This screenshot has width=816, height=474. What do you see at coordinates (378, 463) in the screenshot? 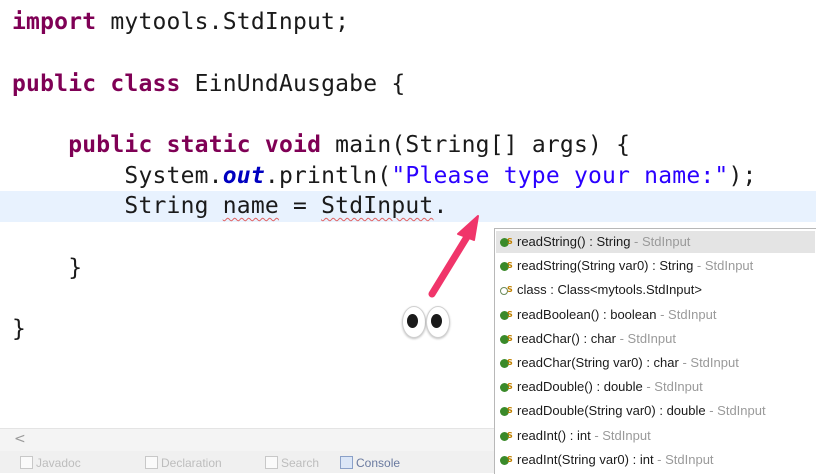
I see `tab-label: Console` at bounding box center [378, 463].